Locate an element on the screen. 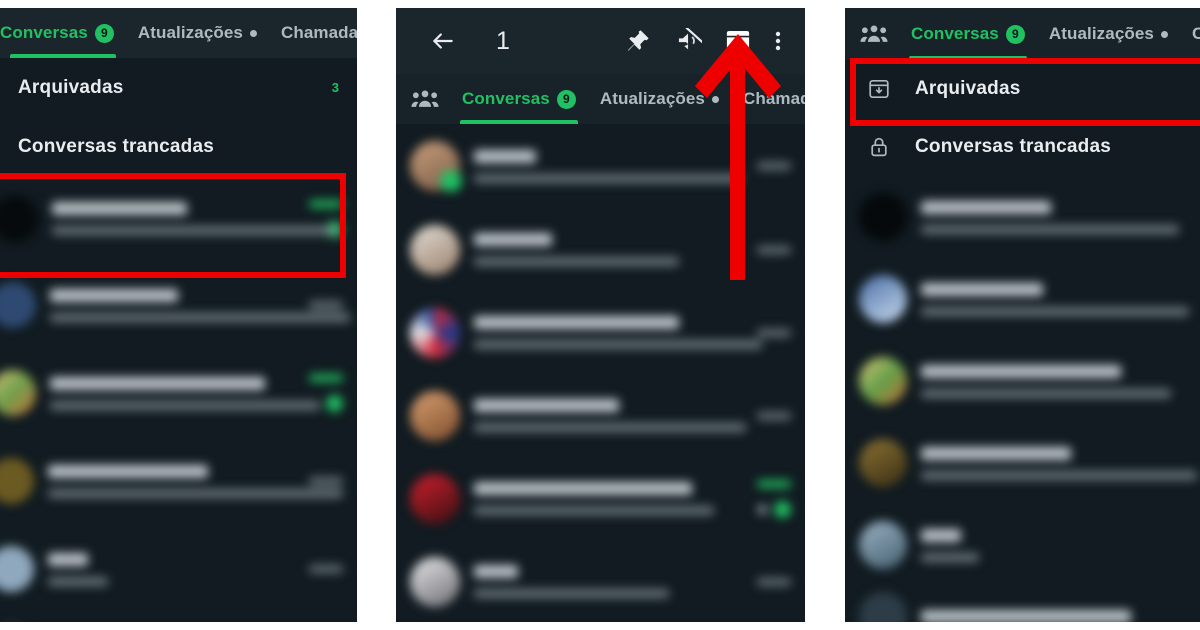 This screenshot has width=1200, height=630. tab-atualizacoes-label: Atualizações is located at coordinates (190, 32).